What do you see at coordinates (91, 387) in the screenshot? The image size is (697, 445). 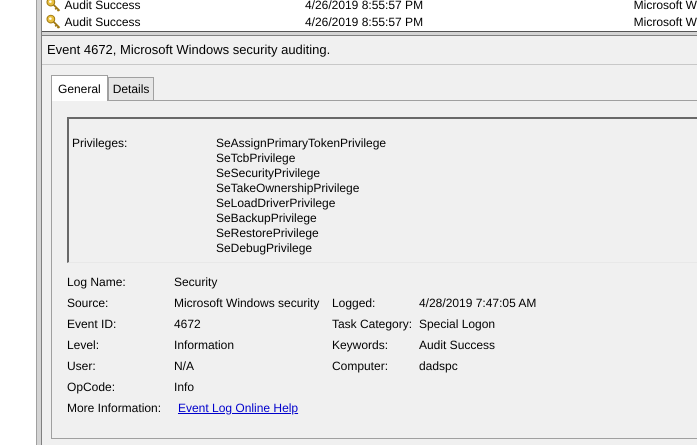 I see `field-label: OpCode:` at bounding box center [91, 387].